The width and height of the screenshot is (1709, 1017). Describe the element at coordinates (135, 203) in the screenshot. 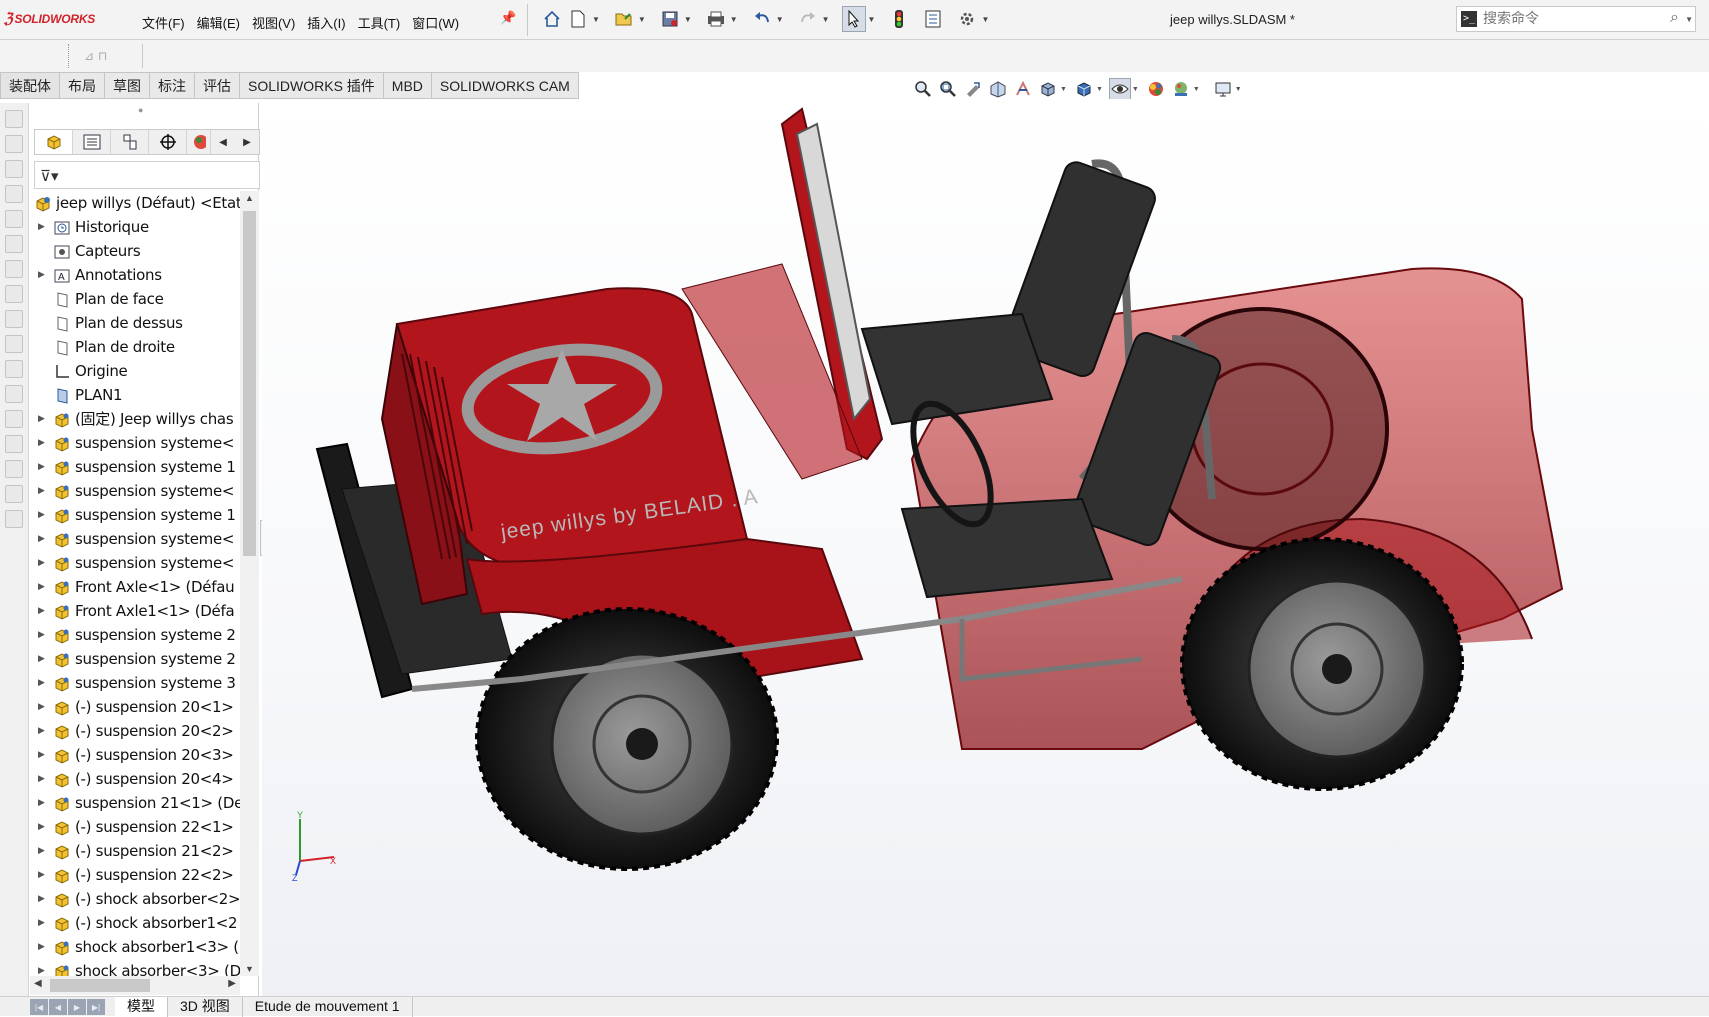

I see `tree-root-assembly: jeep willys (Défaut) <Etat` at that location.